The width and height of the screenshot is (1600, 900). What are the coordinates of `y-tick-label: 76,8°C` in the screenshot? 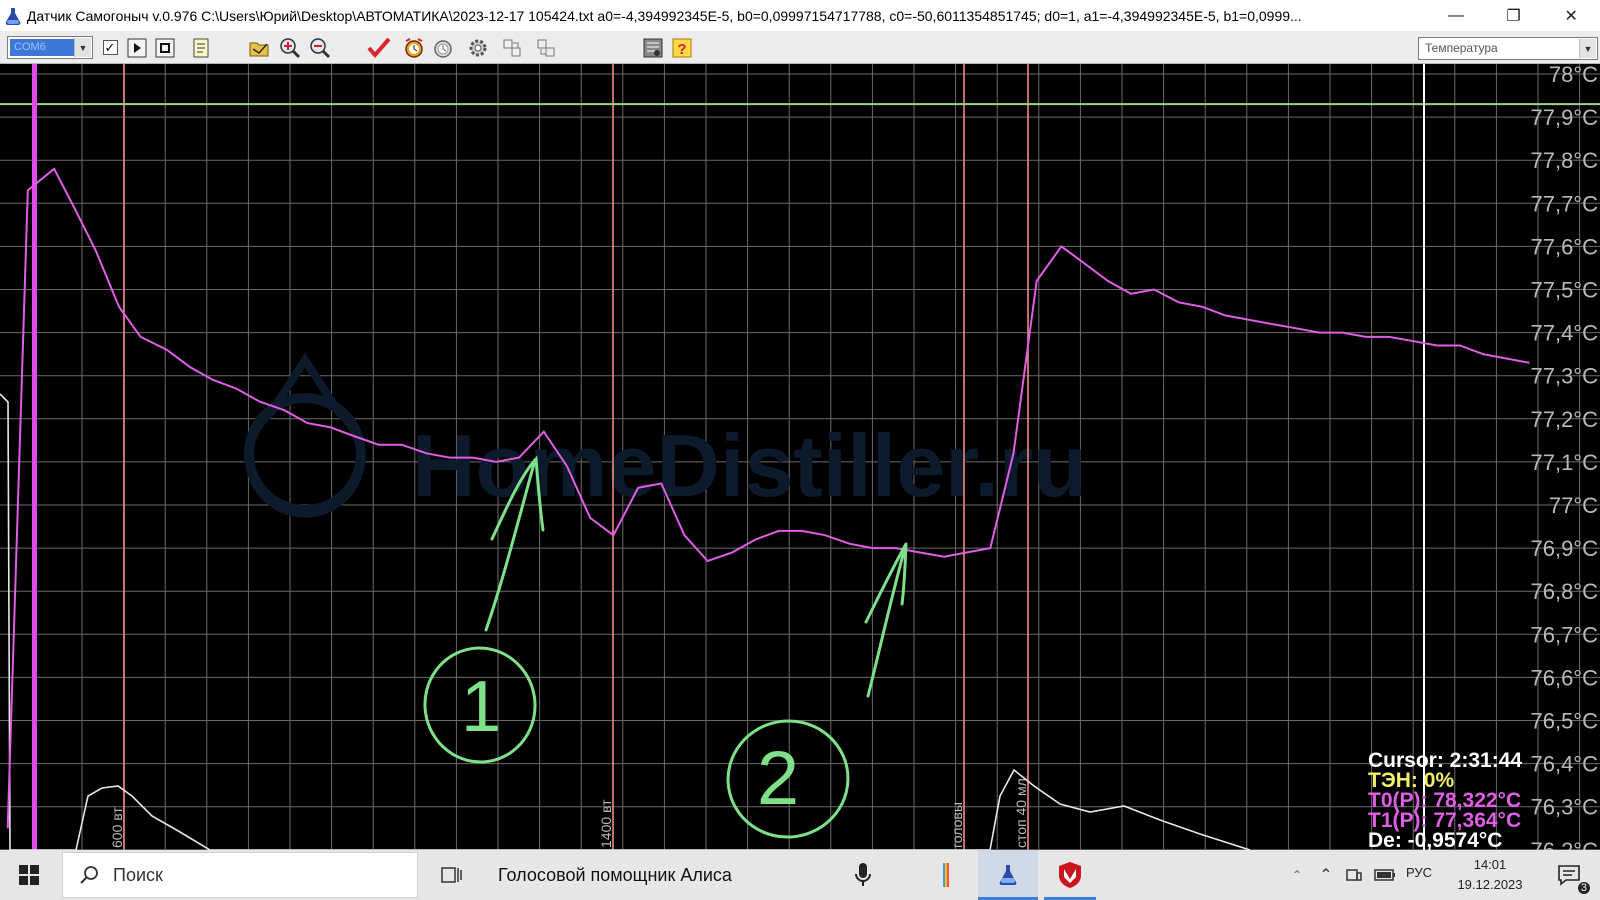 It's located at (1564, 591).